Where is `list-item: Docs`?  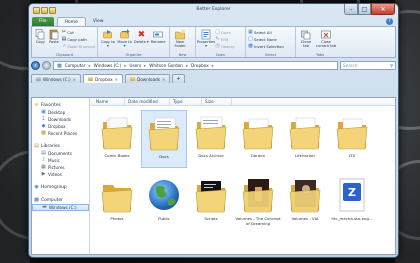
list-item: Docs is located at coordinates (164, 139).